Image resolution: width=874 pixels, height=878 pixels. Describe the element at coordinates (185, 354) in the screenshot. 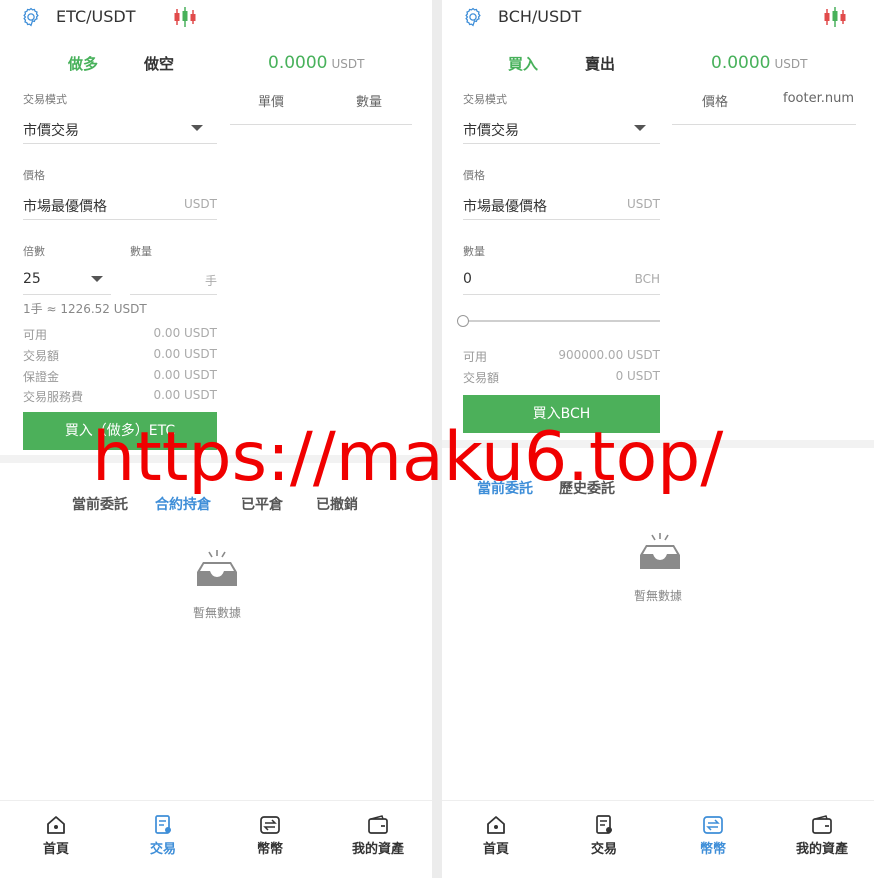

I see `info-volume-value: 0.00 USDT` at that location.